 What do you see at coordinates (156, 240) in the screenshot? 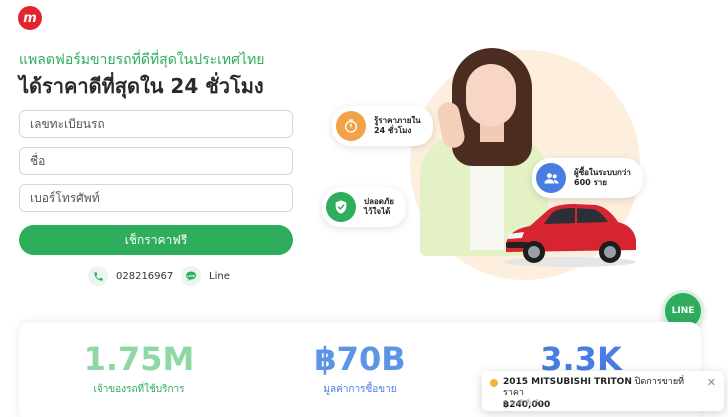
I see `check-price-button: เช็กราคาฟรี` at bounding box center [156, 240].